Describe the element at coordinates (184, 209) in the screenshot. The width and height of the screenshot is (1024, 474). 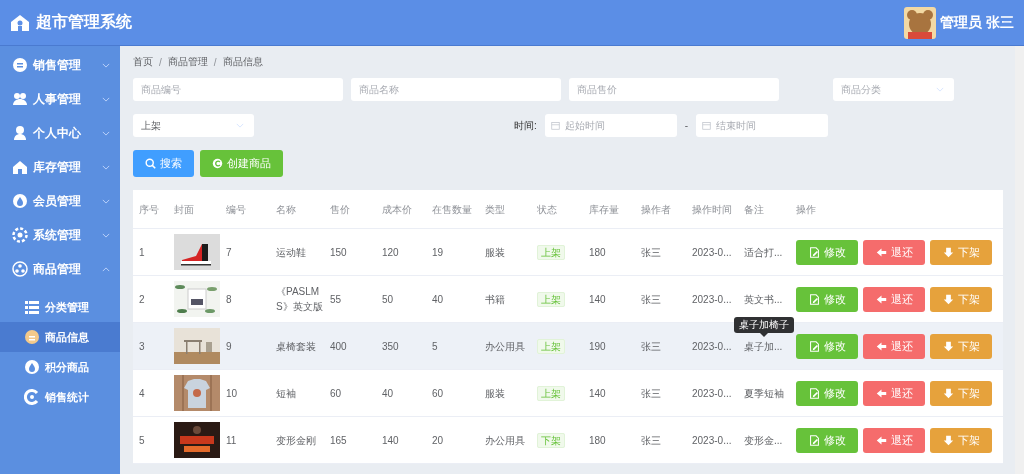
I see `column-header: 封面` at that location.